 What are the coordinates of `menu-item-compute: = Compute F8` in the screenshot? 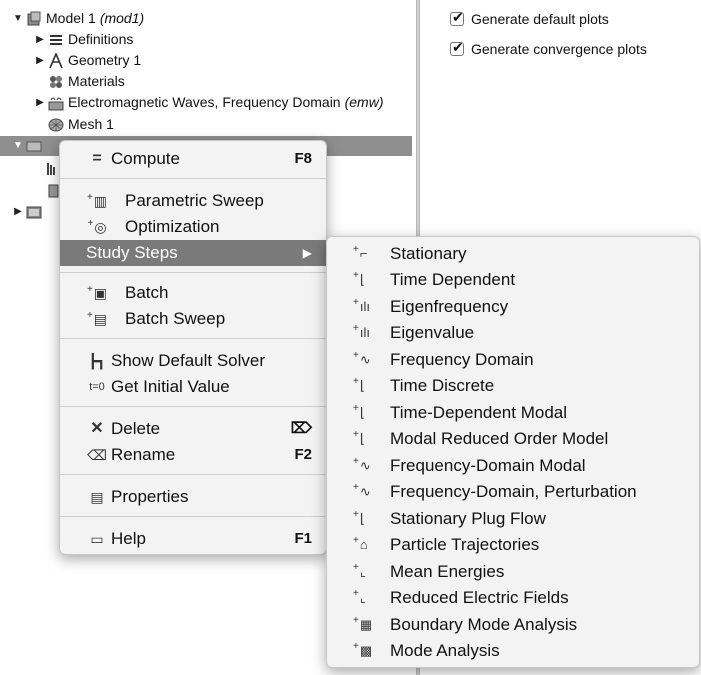 It's located at (193, 159).